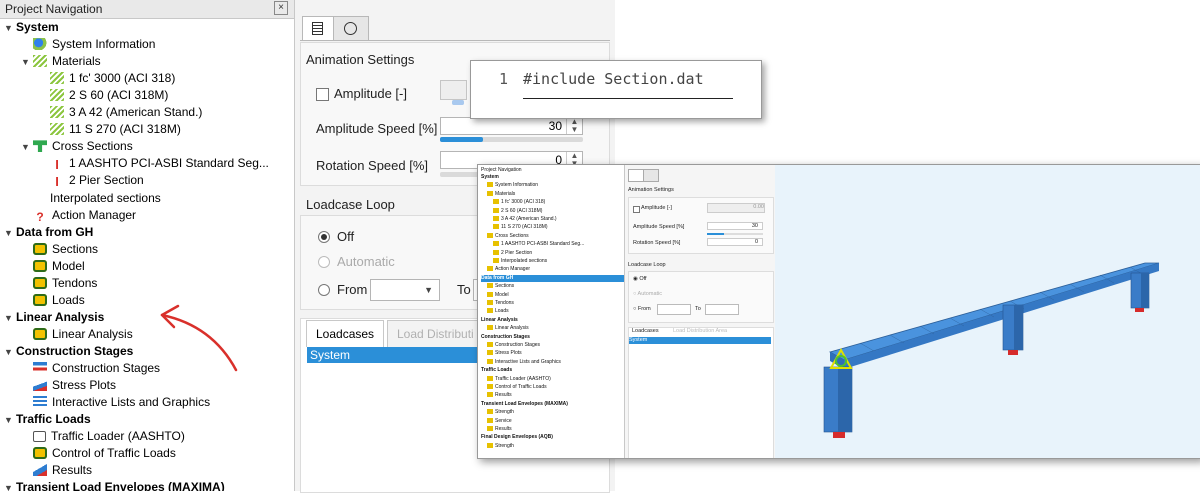 The height and width of the screenshot is (493, 1200). I want to click on preview-nav-item: Interactive Lists and Graphics, so click(524, 362).